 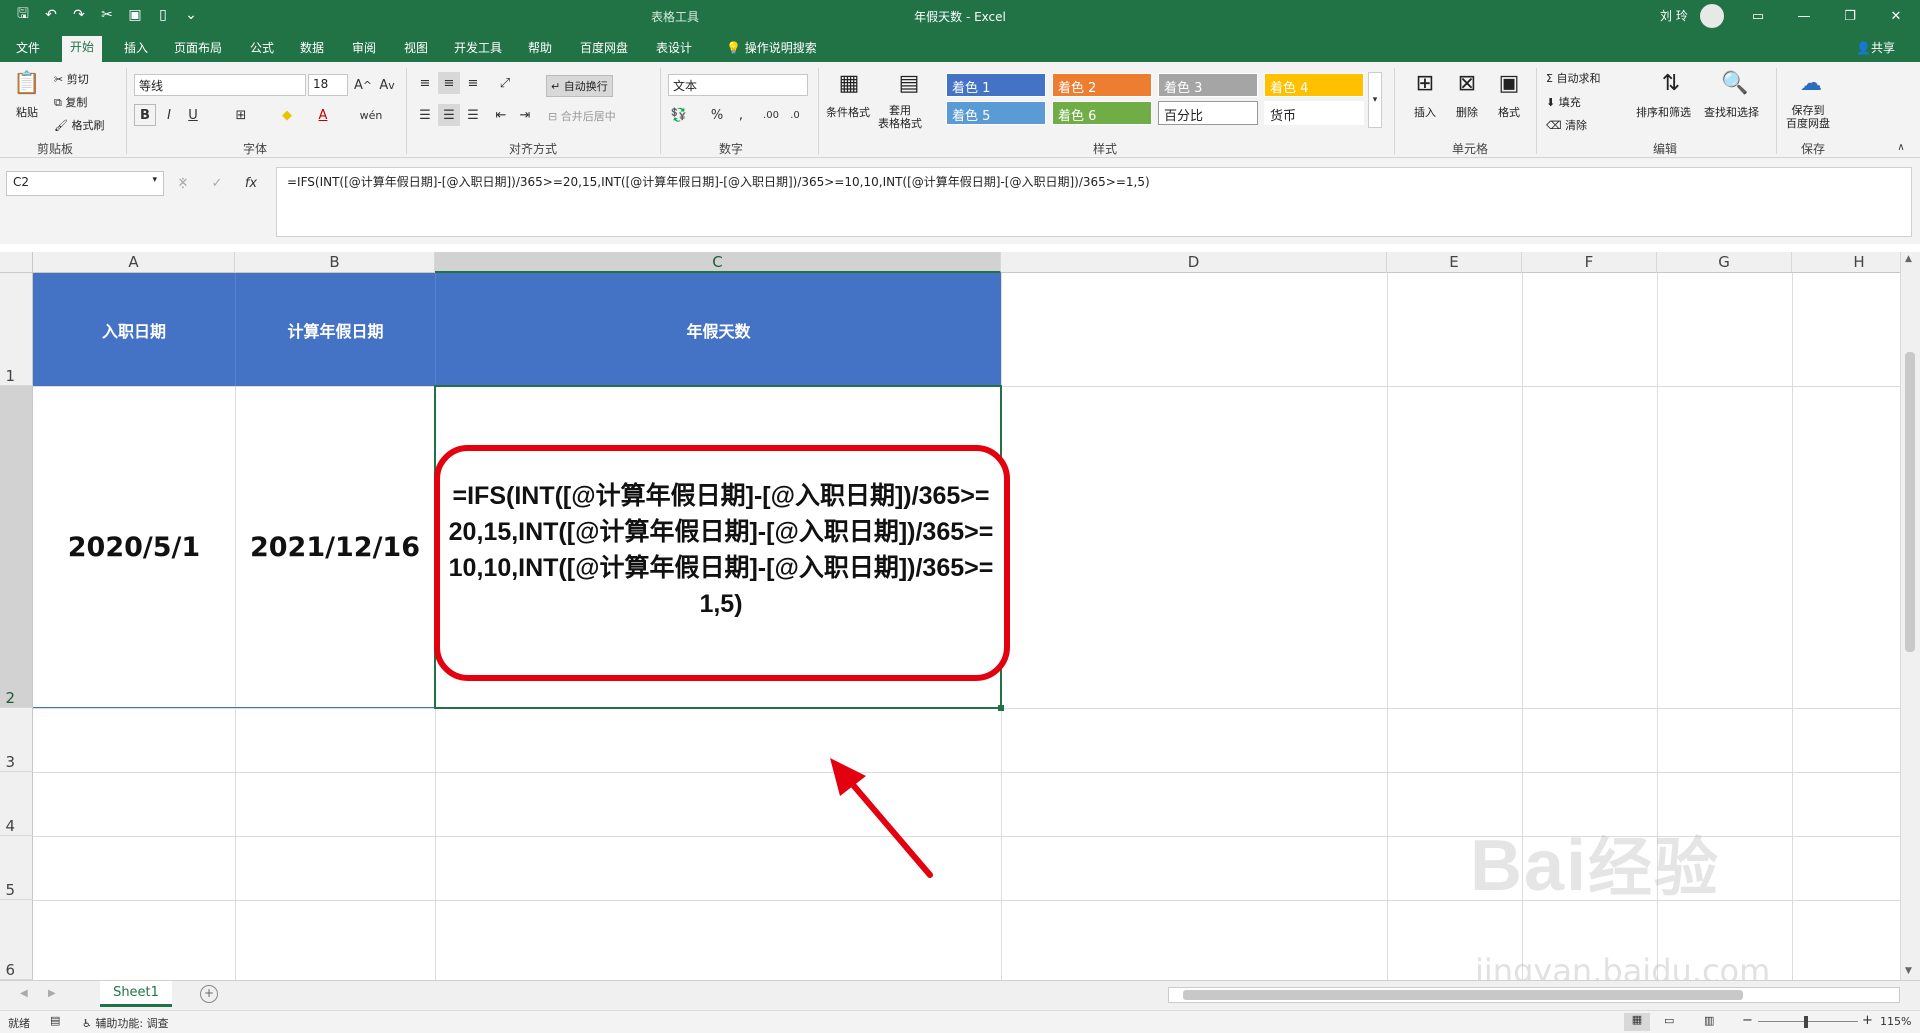 What do you see at coordinates (241, 115) in the screenshot?
I see `borders-icon: ⊞` at bounding box center [241, 115].